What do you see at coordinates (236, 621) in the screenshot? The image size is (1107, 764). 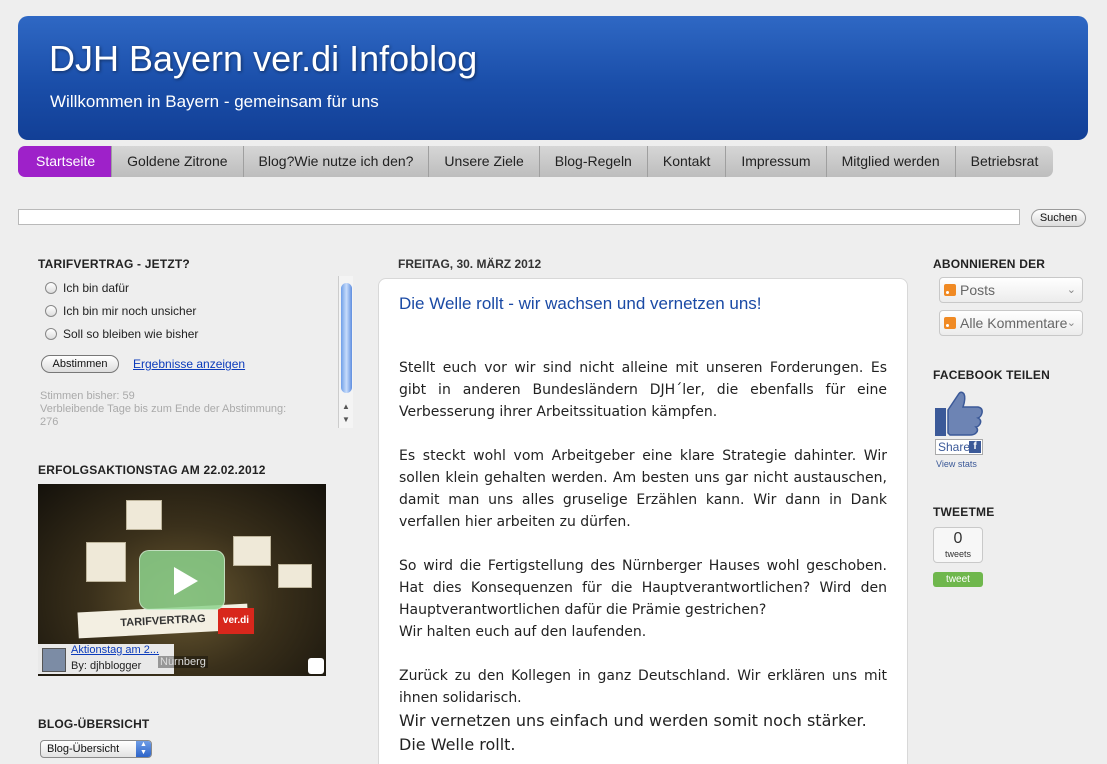 I see `verdi-logo: ver.di` at bounding box center [236, 621].